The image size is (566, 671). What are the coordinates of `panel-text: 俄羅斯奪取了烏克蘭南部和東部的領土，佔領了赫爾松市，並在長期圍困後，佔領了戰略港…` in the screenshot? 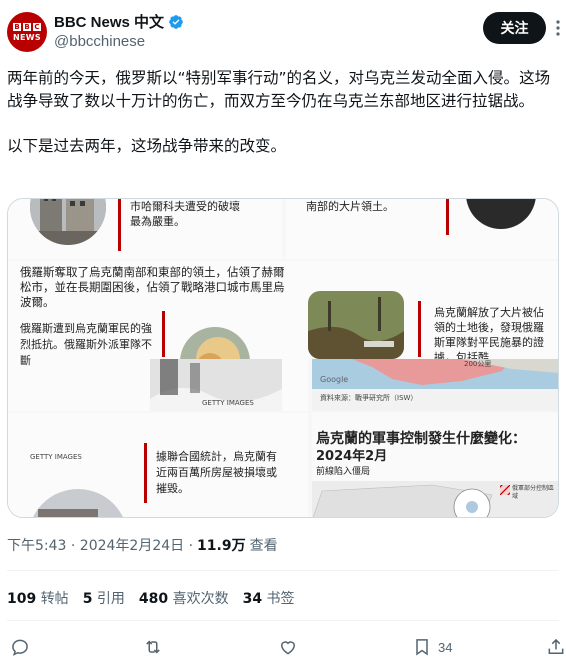 It's located at (152, 287).